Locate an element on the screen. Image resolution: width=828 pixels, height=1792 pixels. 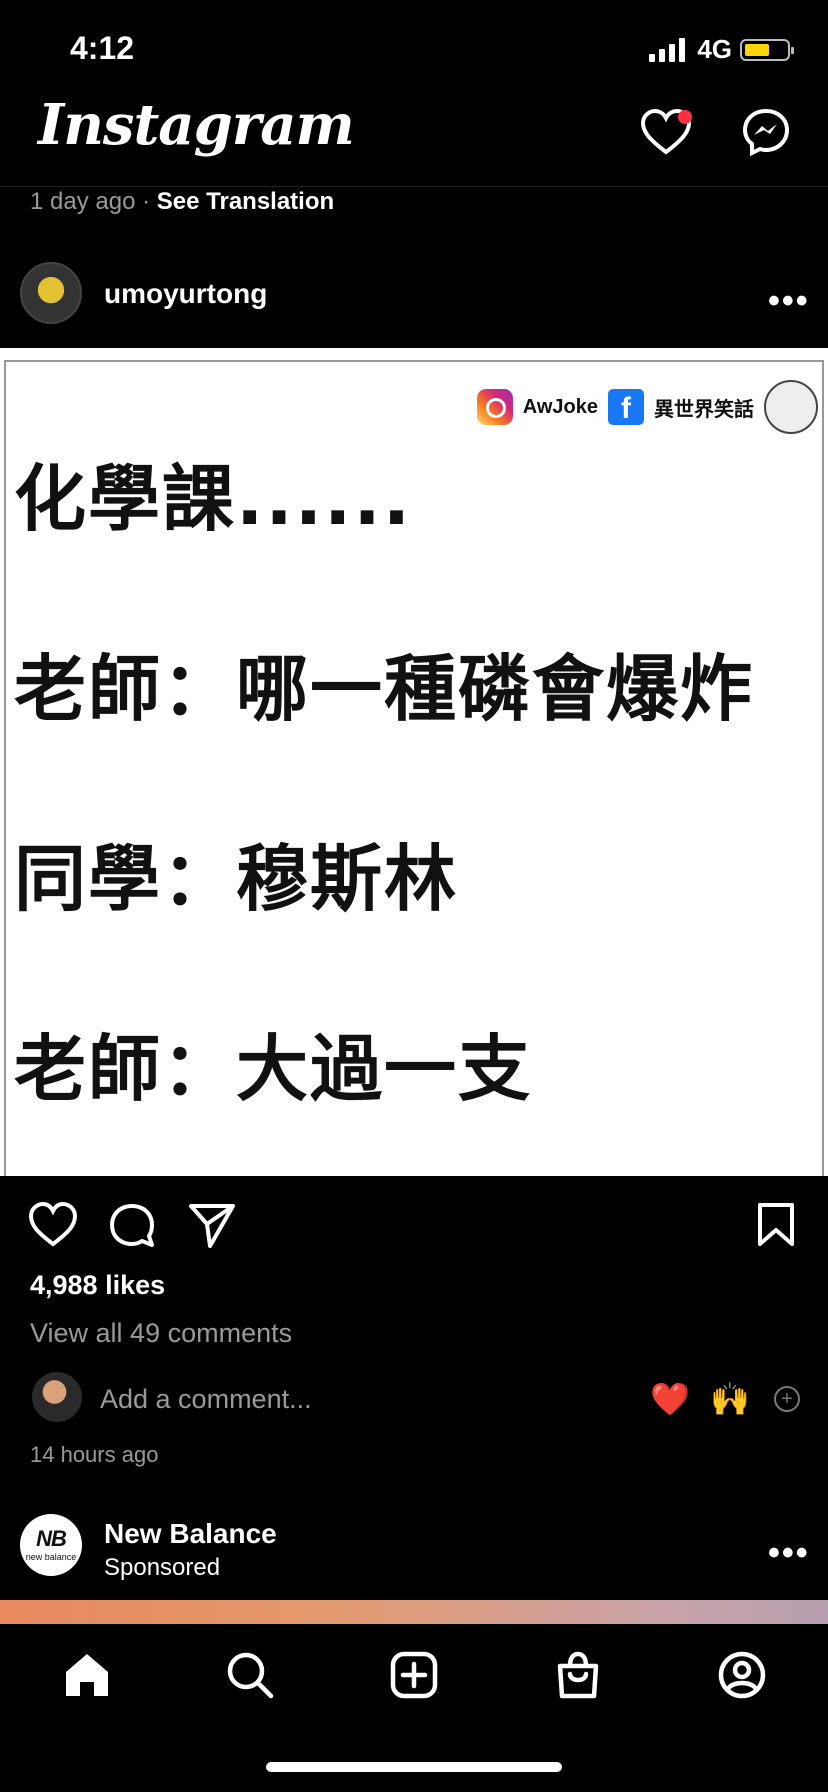
quick-emoji-raised-hands: 🙌 is located at coordinates (730, 1399).